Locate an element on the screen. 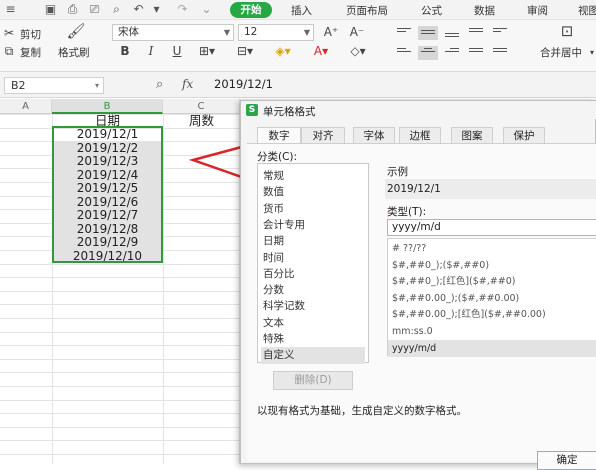 This screenshot has width=596, height=470. ok-button: 确定 is located at coordinates (566, 460).